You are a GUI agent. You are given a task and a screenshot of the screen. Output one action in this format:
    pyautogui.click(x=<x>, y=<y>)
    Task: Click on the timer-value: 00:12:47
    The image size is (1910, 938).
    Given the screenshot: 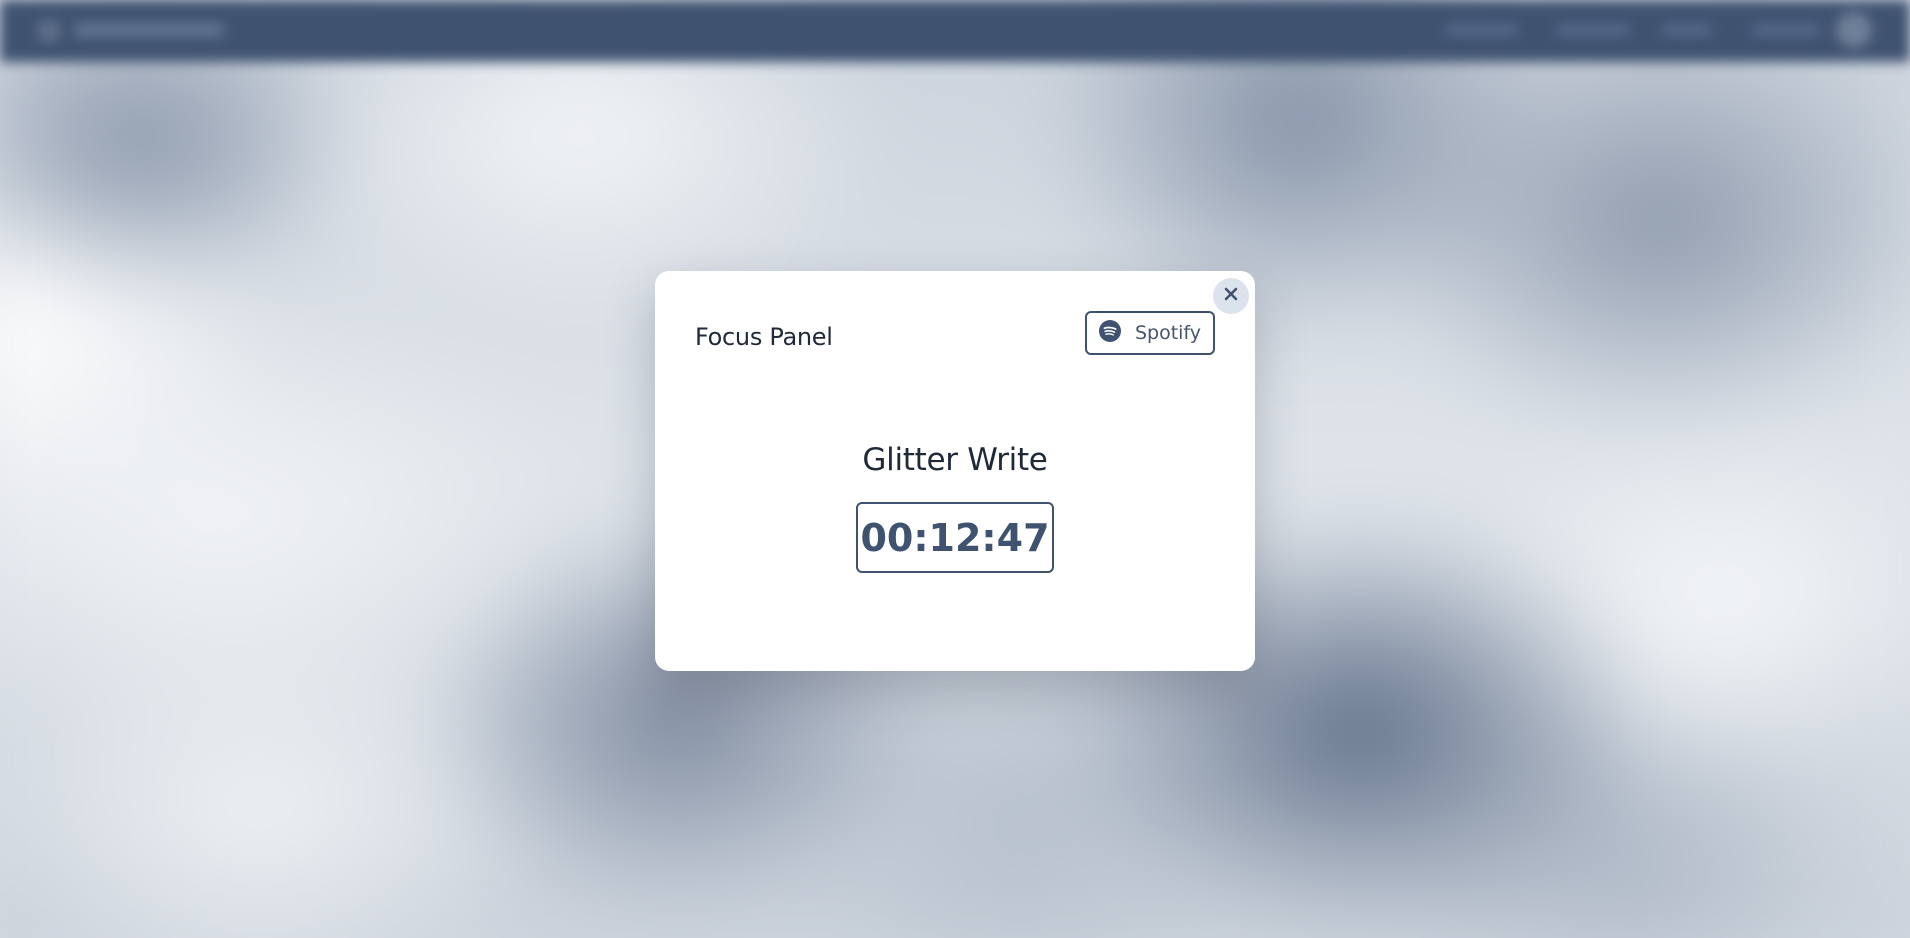 What is the action you would take?
    pyautogui.click(x=955, y=537)
    